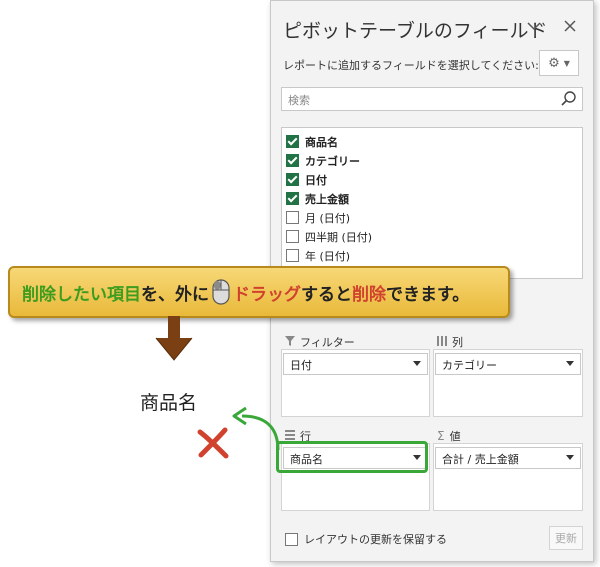  Describe the element at coordinates (566, 538) in the screenshot. I see `update-button: 更新` at that location.